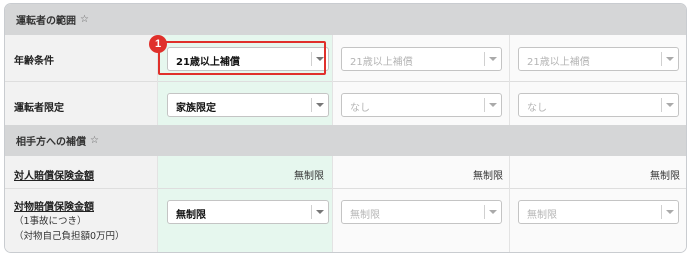 The image size is (691, 256). Describe the element at coordinates (69, 236) in the screenshot. I see `property-liability-note-2: （対物自己負担額0万円）` at that location.